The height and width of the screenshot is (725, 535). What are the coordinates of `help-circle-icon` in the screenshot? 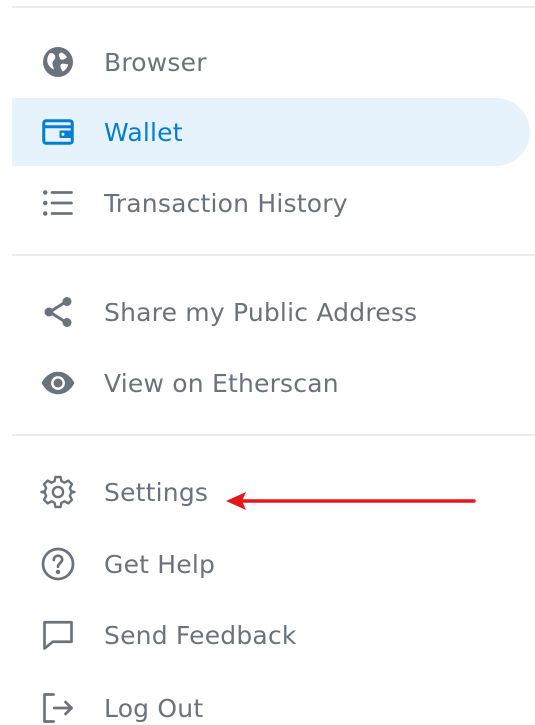 It's located at (58, 564).